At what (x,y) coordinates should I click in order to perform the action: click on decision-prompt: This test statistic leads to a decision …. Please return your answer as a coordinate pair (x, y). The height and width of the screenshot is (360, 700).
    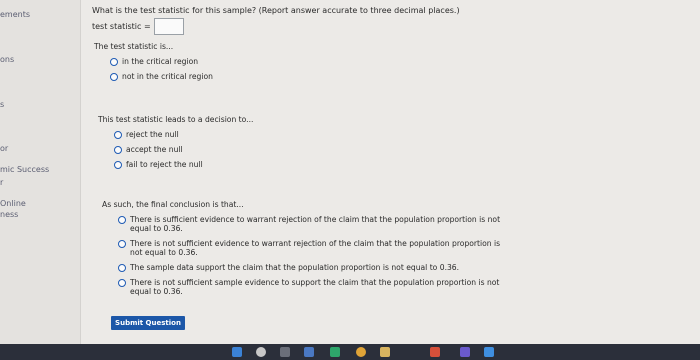
    Looking at the image, I should click on (176, 119).